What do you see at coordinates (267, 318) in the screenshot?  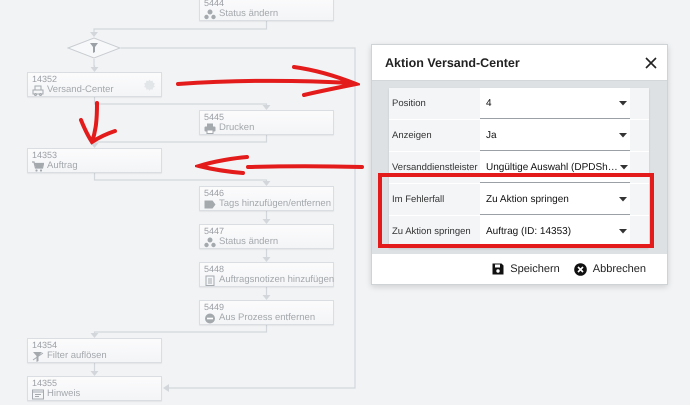 I see `node-label: Aus Prozess entfernen` at bounding box center [267, 318].